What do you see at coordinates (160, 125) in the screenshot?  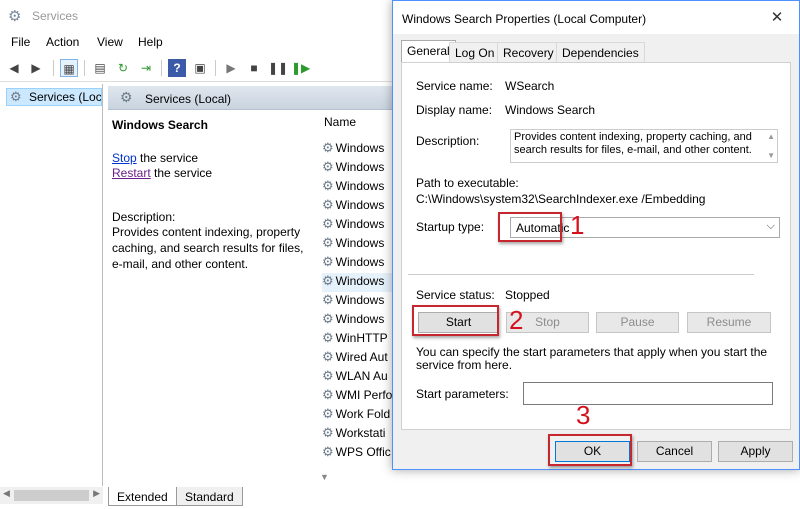 I see `selected-service-name: Windows Search` at bounding box center [160, 125].